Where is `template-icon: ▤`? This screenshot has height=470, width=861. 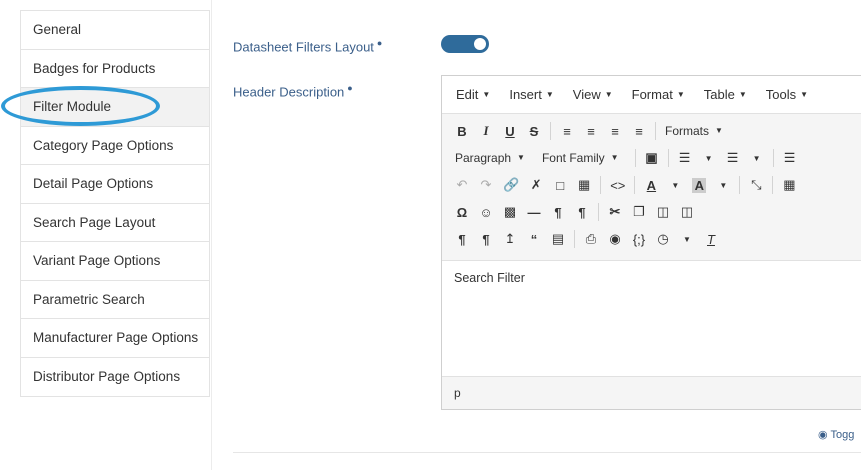
template-icon: ▤ is located at coordinates (558, 239).